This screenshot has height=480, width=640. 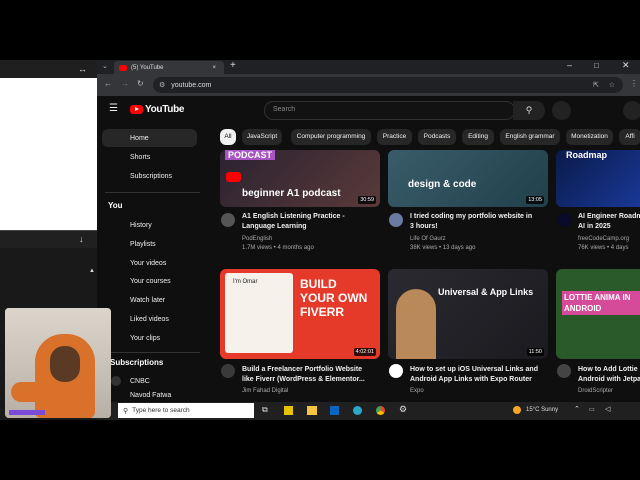 I want to click on video-meta: Expo, so click(x=417, y=391).